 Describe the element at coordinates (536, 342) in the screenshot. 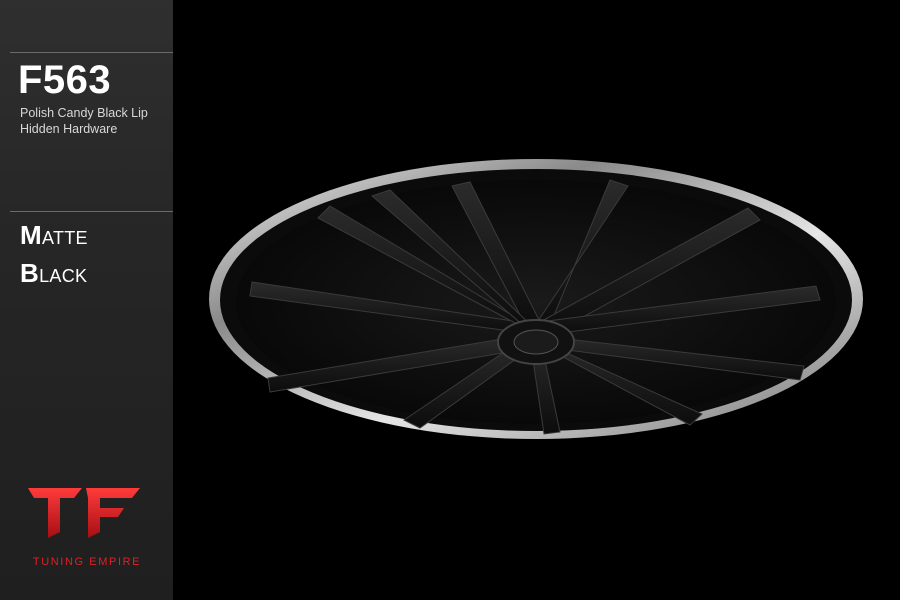

I see `center-cap-emblem` at that location.